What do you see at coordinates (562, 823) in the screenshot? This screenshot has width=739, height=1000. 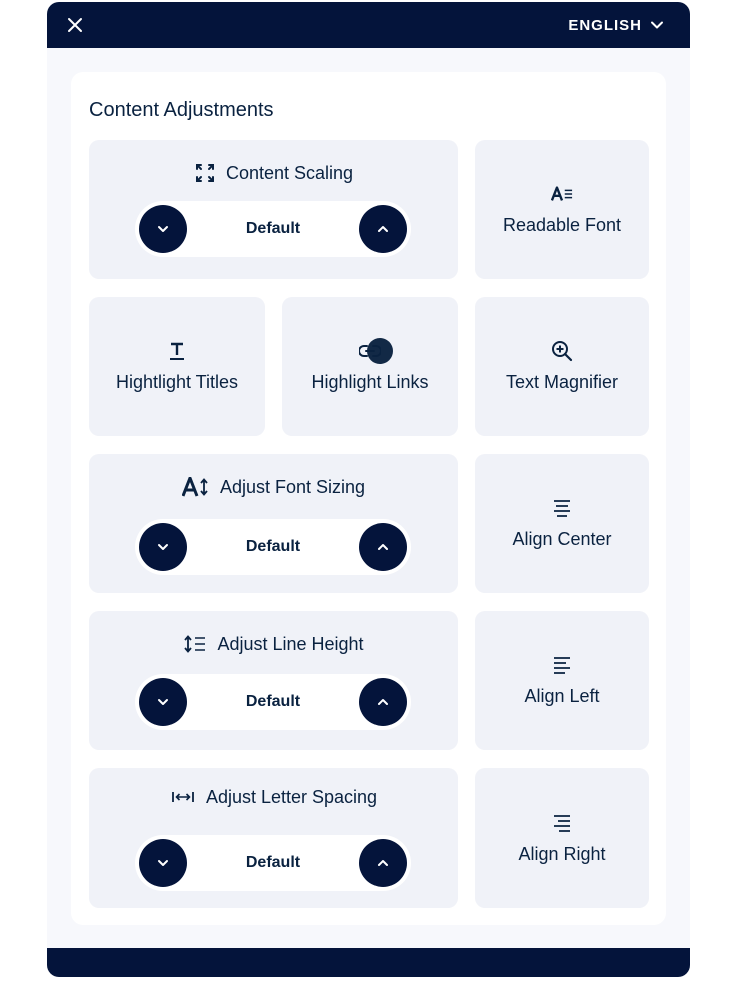 I see `align-right-icon` at bounding box center [562, 823].